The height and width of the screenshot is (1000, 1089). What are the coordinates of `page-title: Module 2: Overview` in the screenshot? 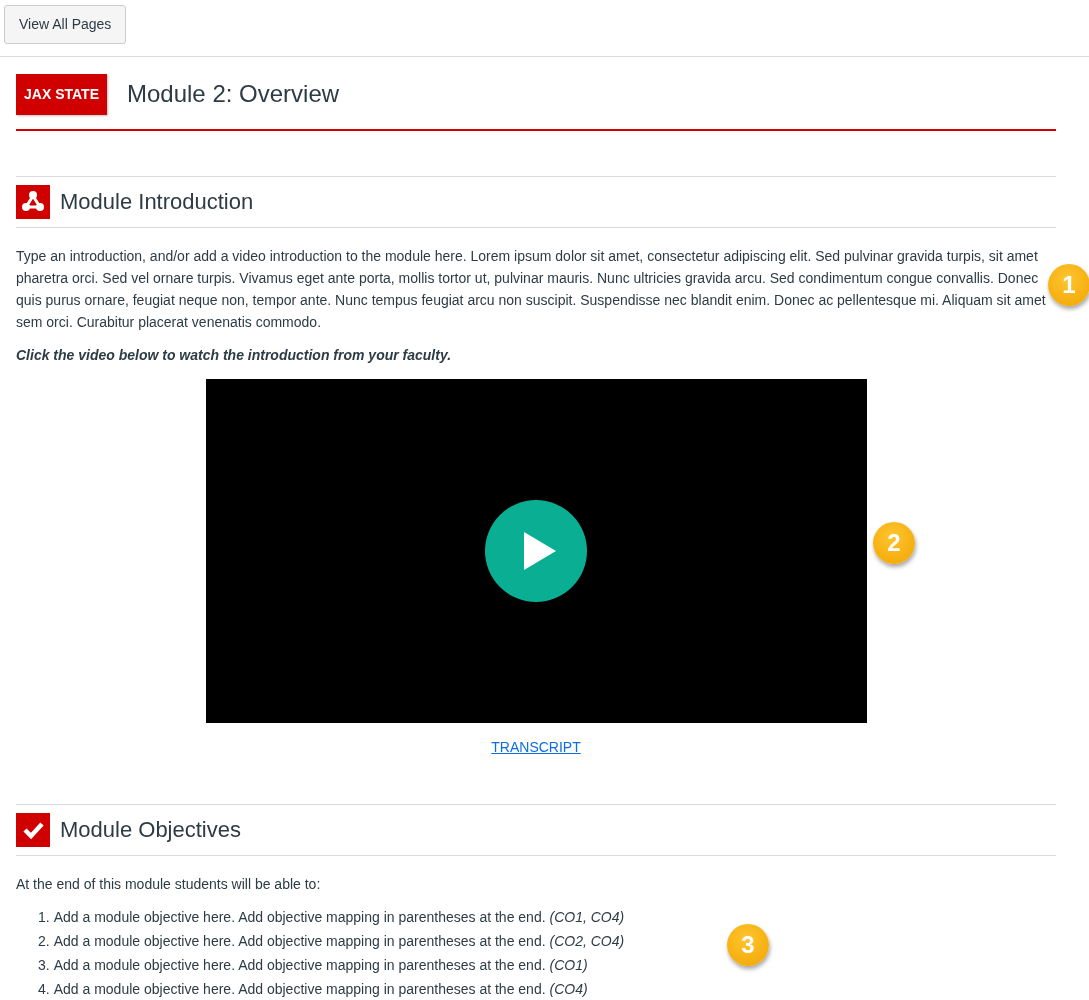 It's located at (233, 94).